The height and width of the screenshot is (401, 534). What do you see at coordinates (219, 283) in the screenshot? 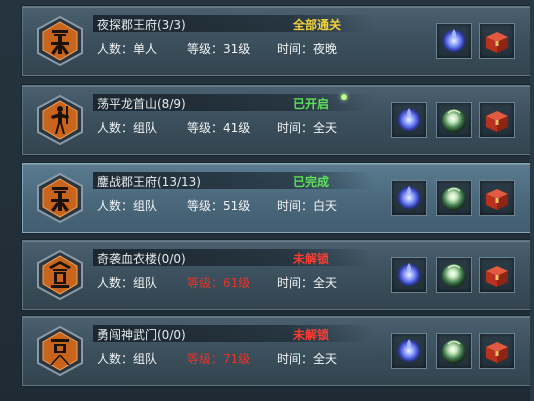
I see `dungeon-level: 等级：61级` at bounding box center [219, 283].